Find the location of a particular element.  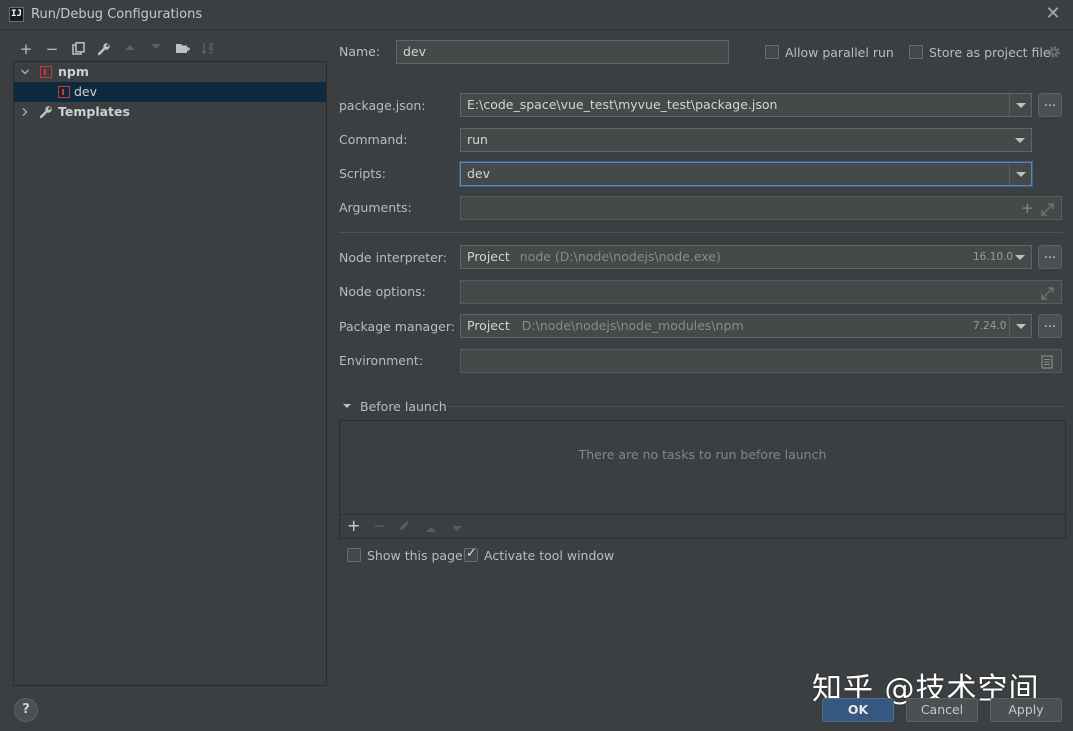

edit-defaults-wrench-icon is located at coordinates (104, 49).